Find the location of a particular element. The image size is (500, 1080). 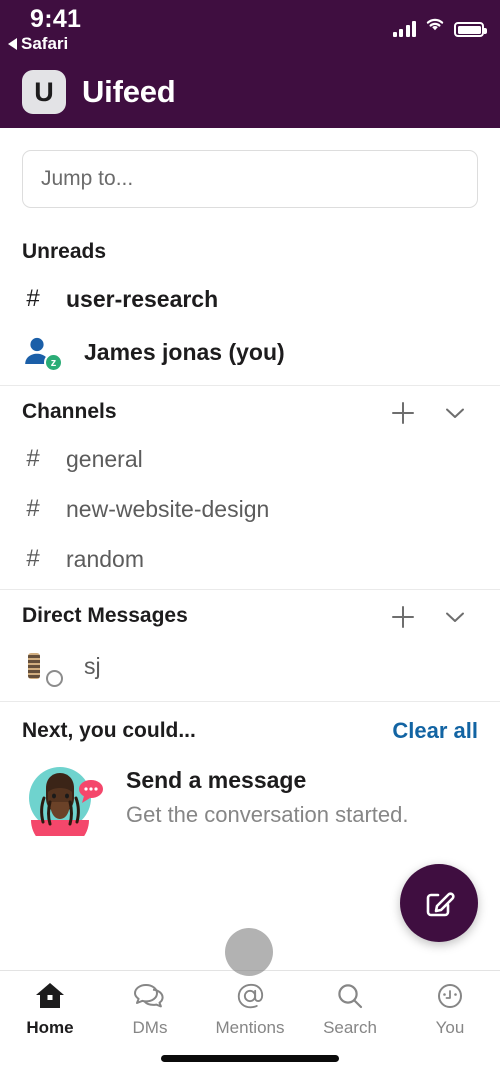

tab-label: Home is located at coordinates (50, 1027).